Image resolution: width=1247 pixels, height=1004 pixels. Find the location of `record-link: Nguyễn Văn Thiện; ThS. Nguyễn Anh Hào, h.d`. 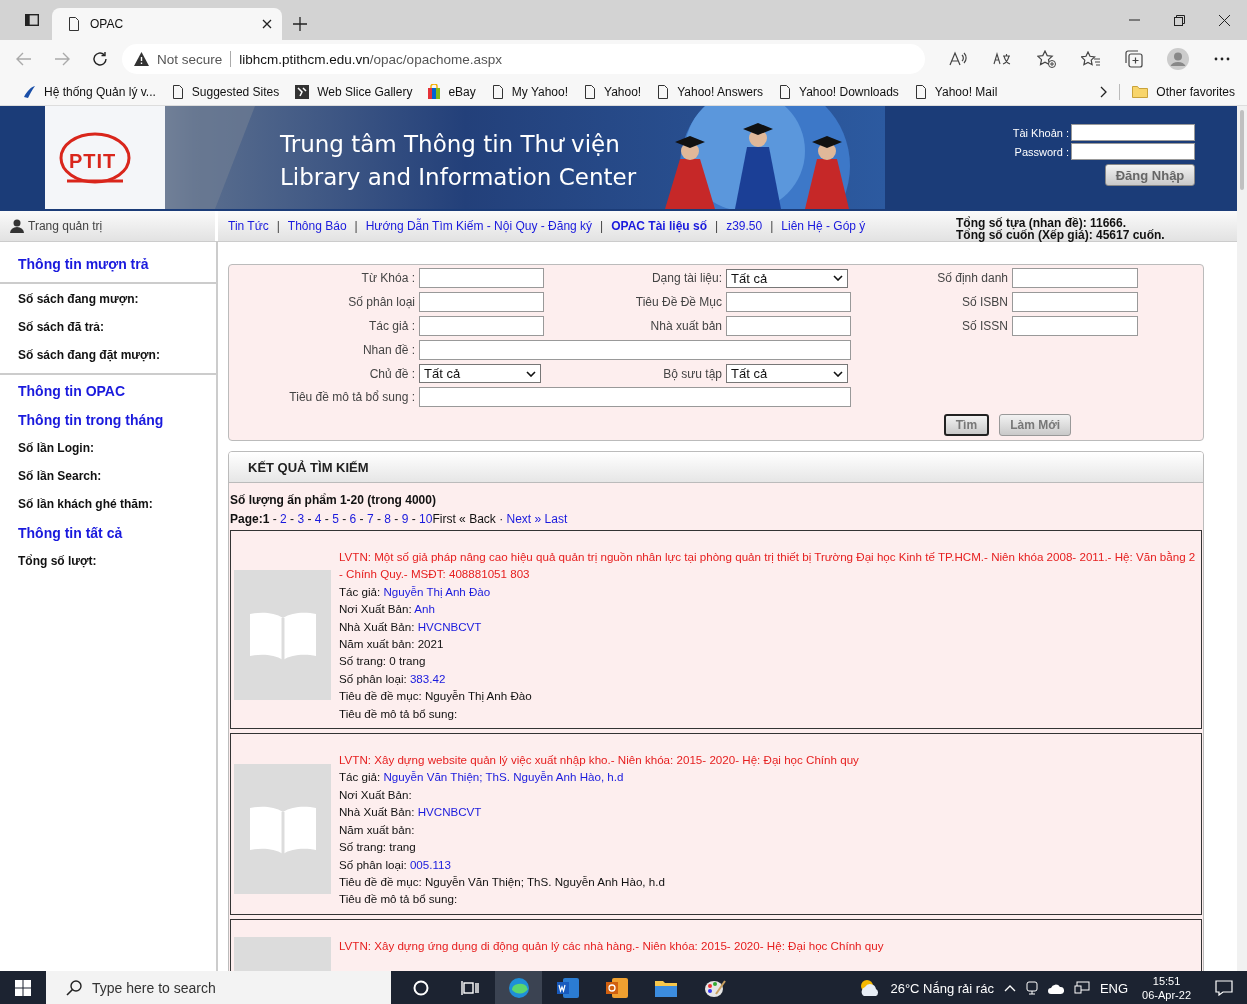

record-link: Nguyễn Văn Thiện; ThS. Nguyễn Anh Hào, h.d is located at coordinates (503, 777).